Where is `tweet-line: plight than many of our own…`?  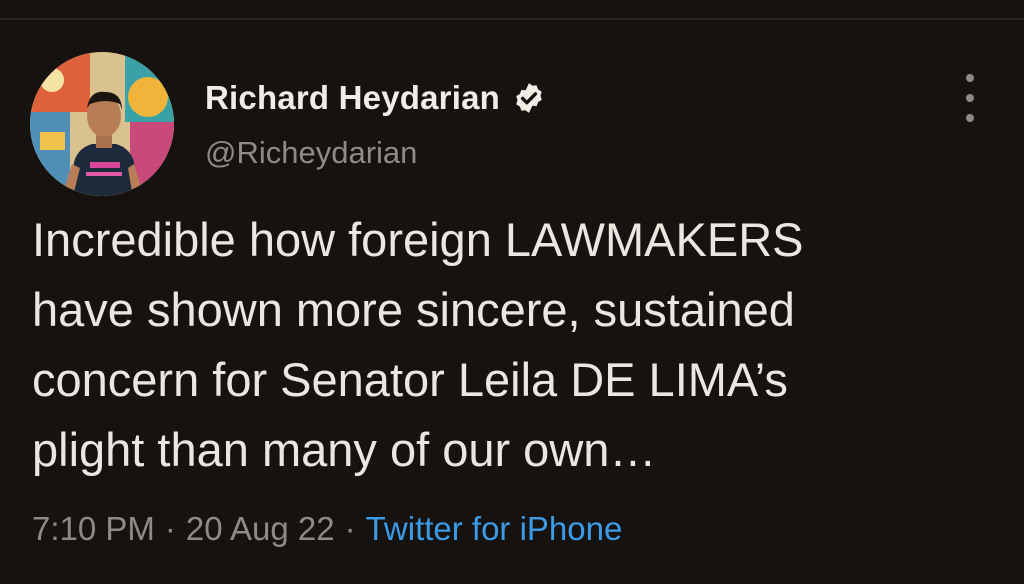 tweet-line: plight than many of our own… is located at coordinates (344, 449).